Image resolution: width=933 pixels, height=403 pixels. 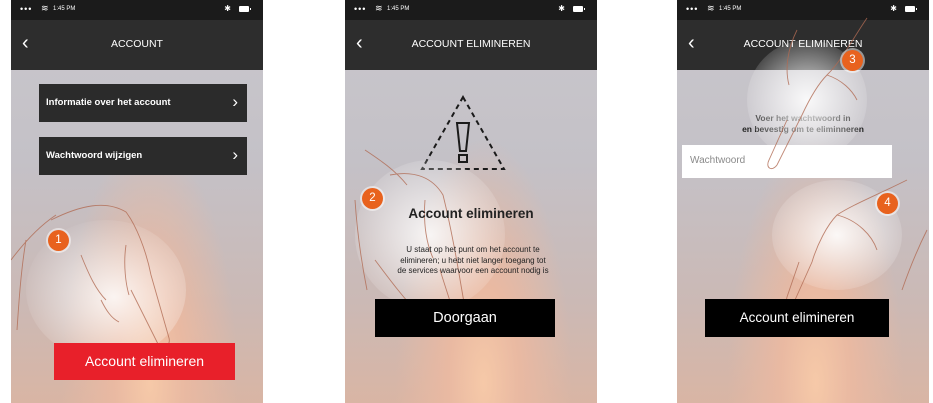 I want to click on delete-account-button: Account elimineren, so click(x=144, y=361).